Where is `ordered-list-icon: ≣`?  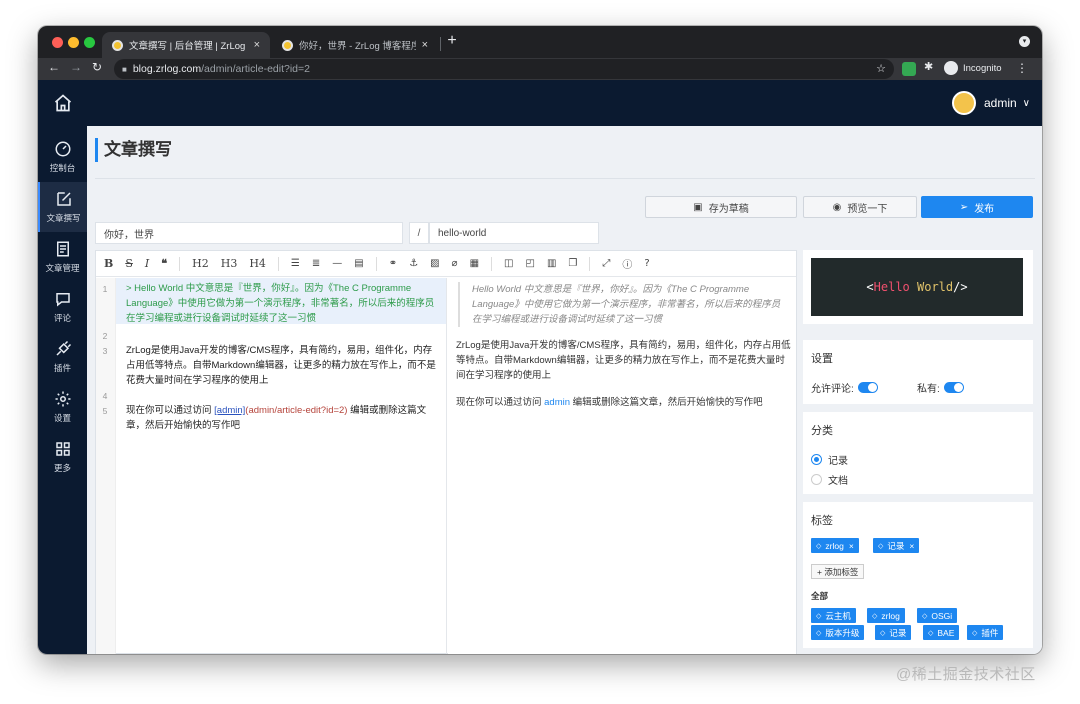 ordered-list-icon: ≣ is located at coordinates (316, 263).